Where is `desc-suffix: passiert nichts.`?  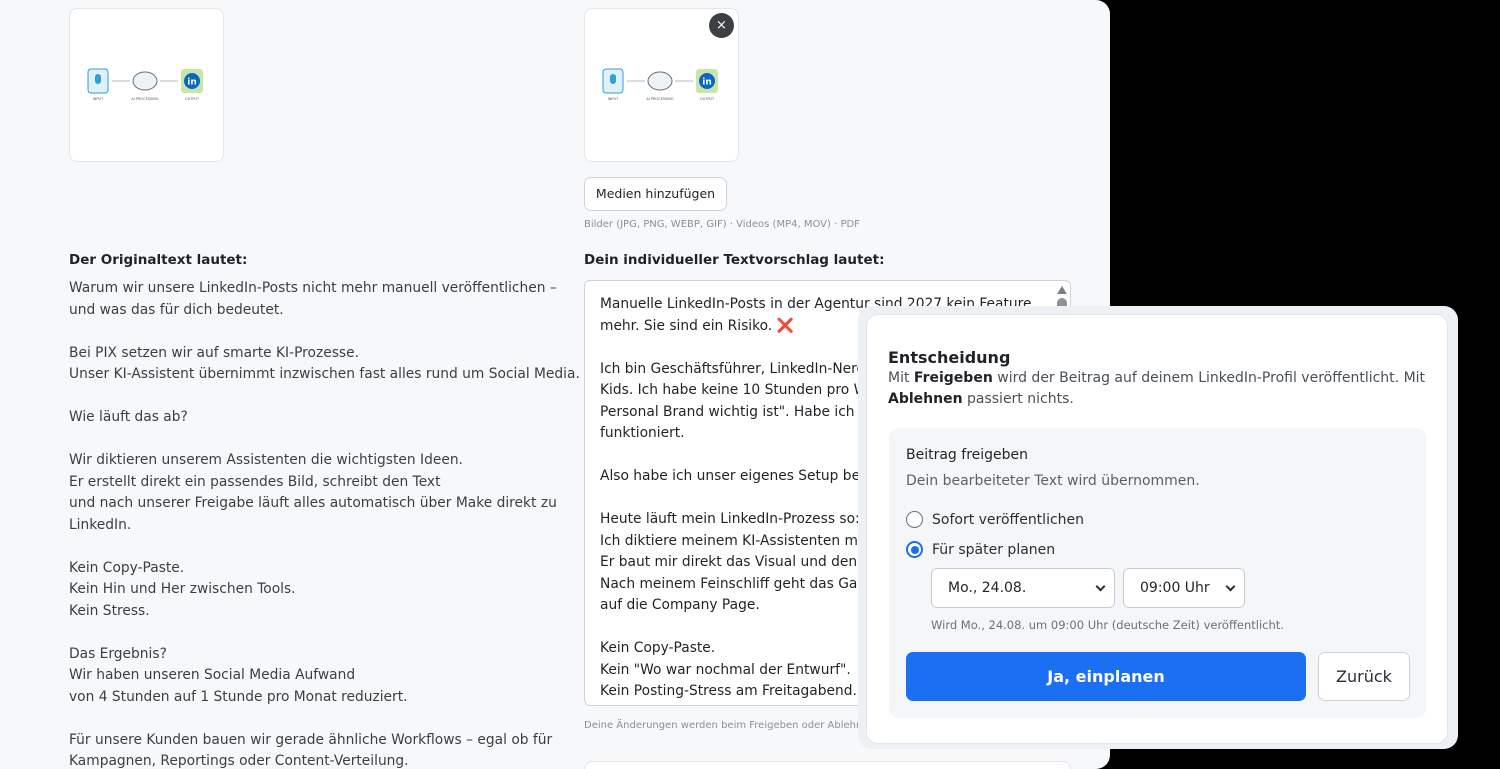 desc-suffix: passiert nichts. is located at coordinates (1018, 399).